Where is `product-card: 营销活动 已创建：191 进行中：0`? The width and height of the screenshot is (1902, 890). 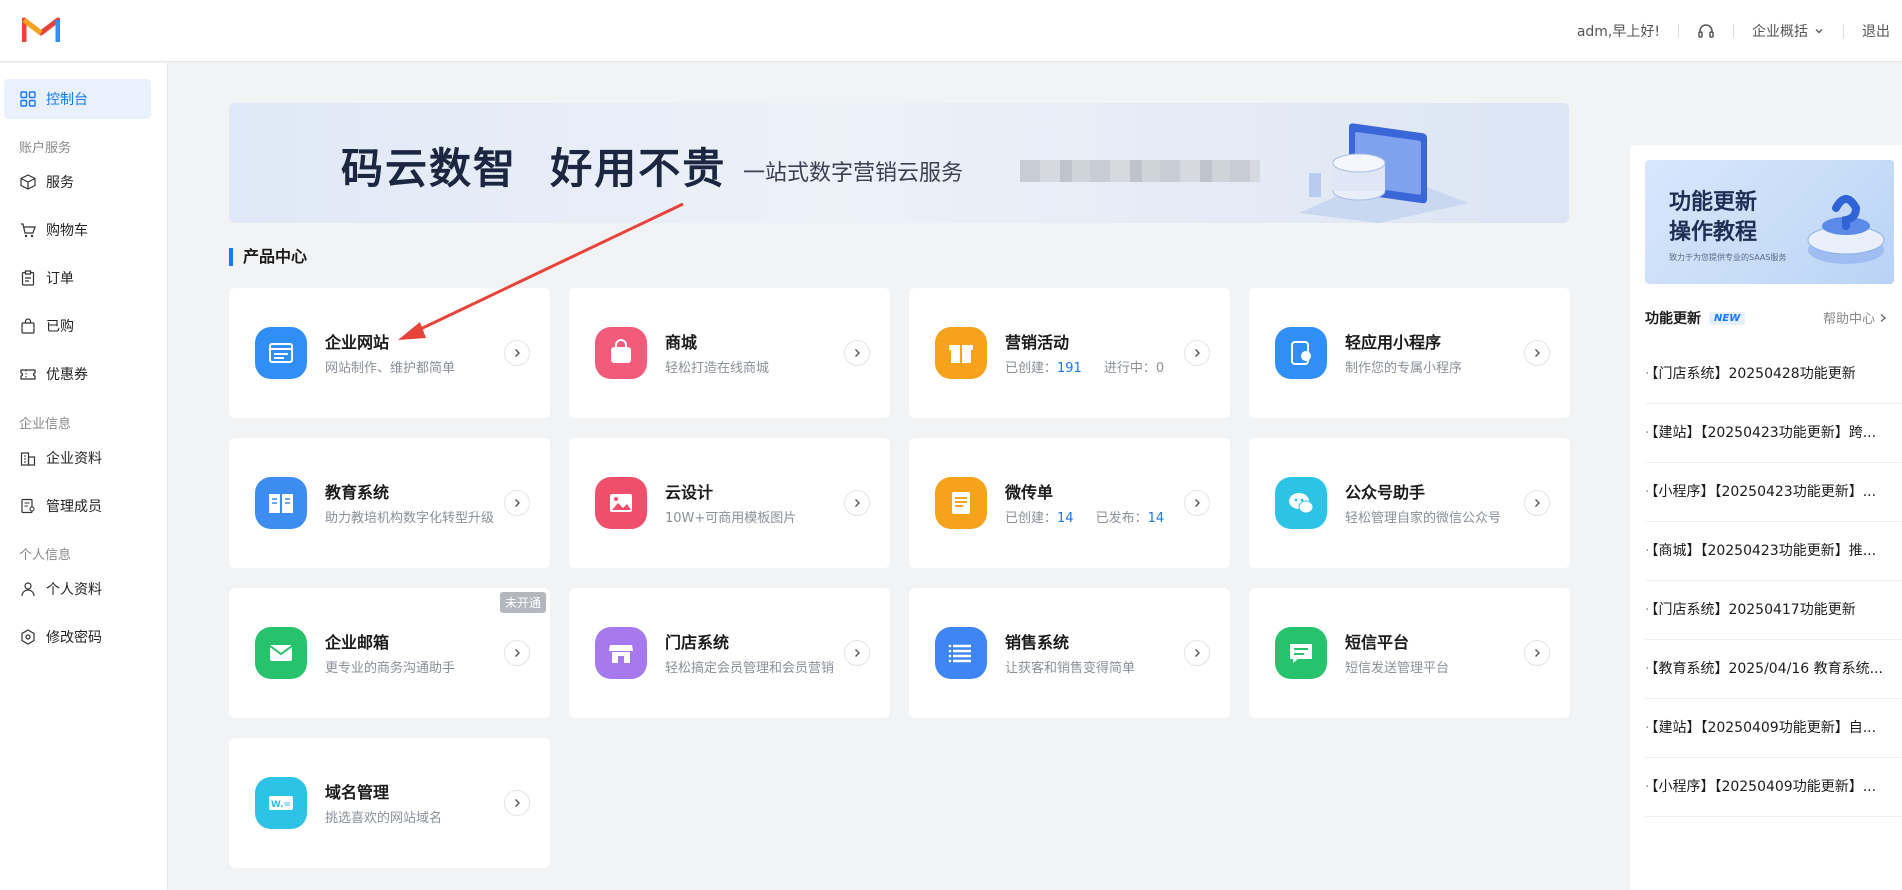
product-card: 营销活动 已创建：191 进行中：0 is located at coordinates (1069, 353).